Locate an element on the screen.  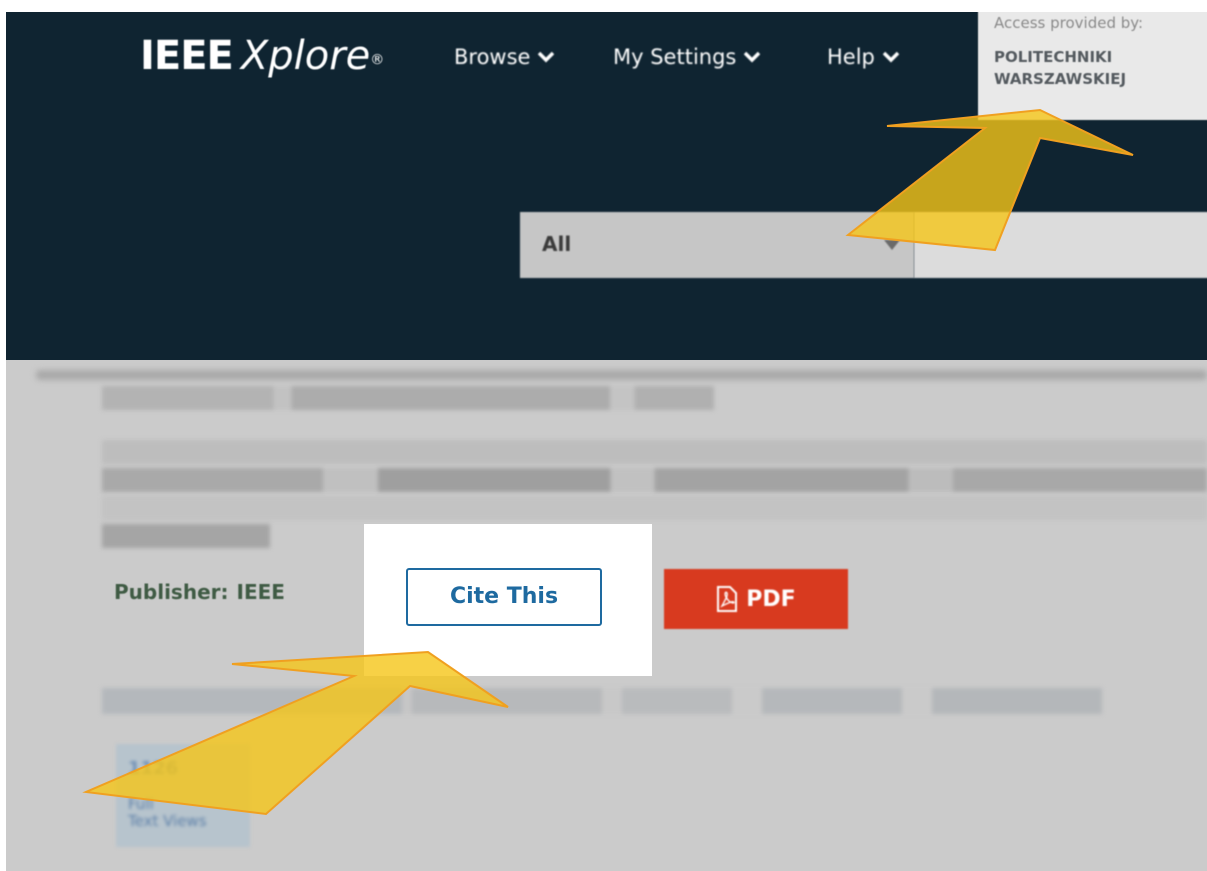
nav-my-settings: My Settings is located at coordinates (687, 57).